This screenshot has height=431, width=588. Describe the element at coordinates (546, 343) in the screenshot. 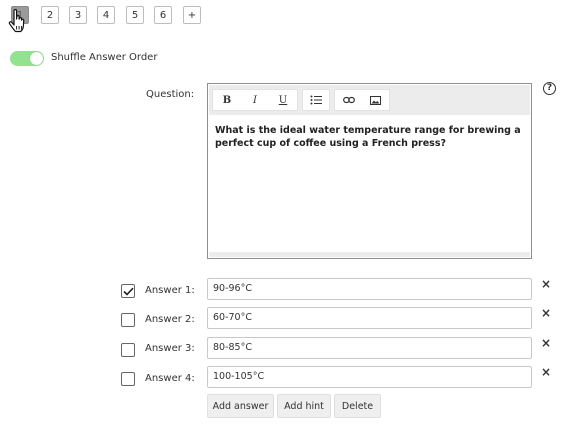

I see `delete-answer-3-icon: ×` at that location.